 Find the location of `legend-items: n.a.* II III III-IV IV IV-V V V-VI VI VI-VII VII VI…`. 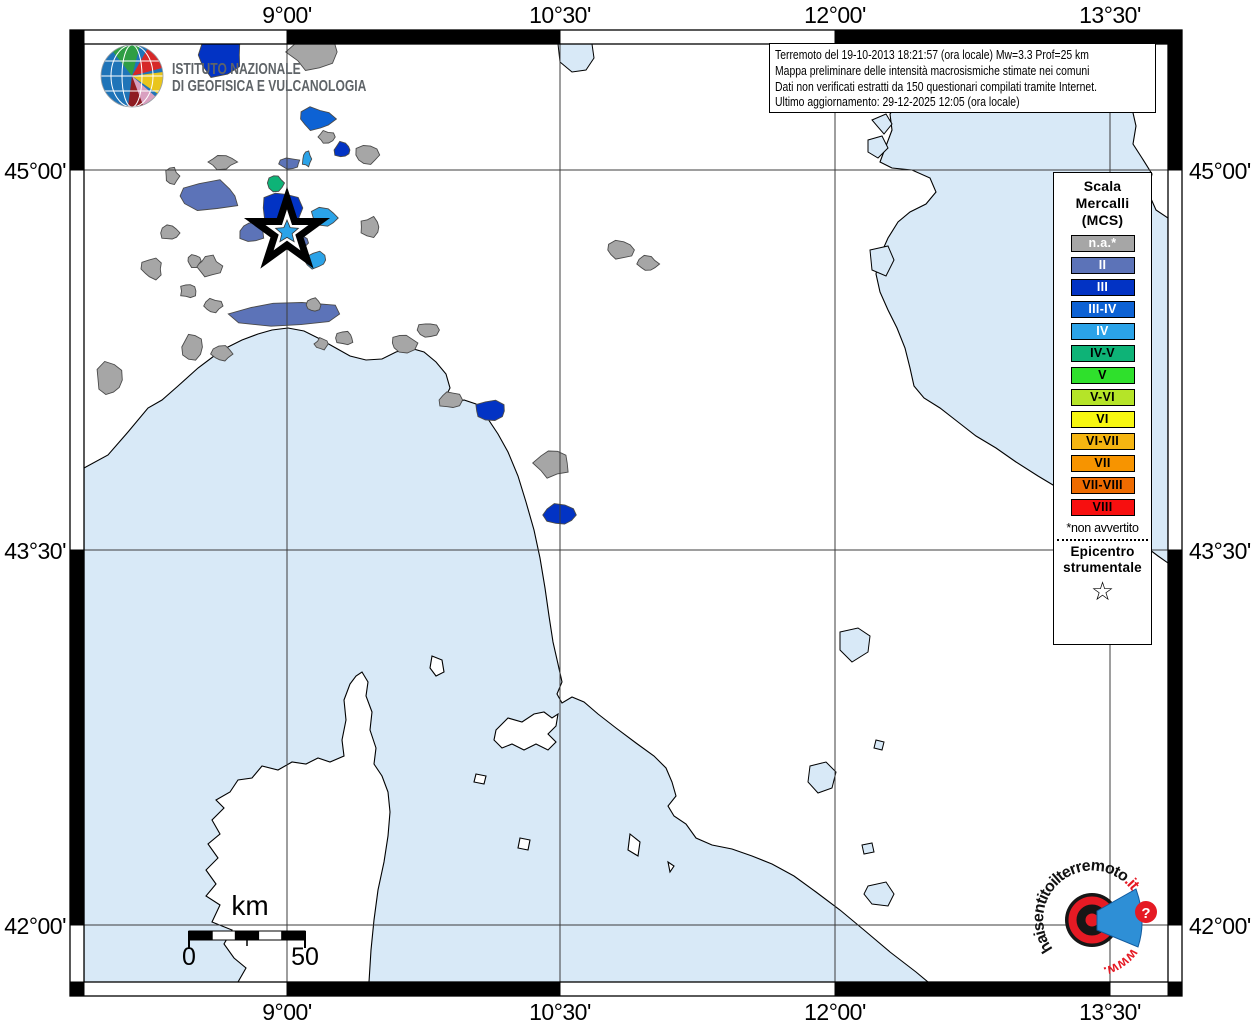

legend-items: n.a.* II III III-IV IV IV-V V V-VI VI VI-VII VII VI… is located at coordinates (1102, 375).